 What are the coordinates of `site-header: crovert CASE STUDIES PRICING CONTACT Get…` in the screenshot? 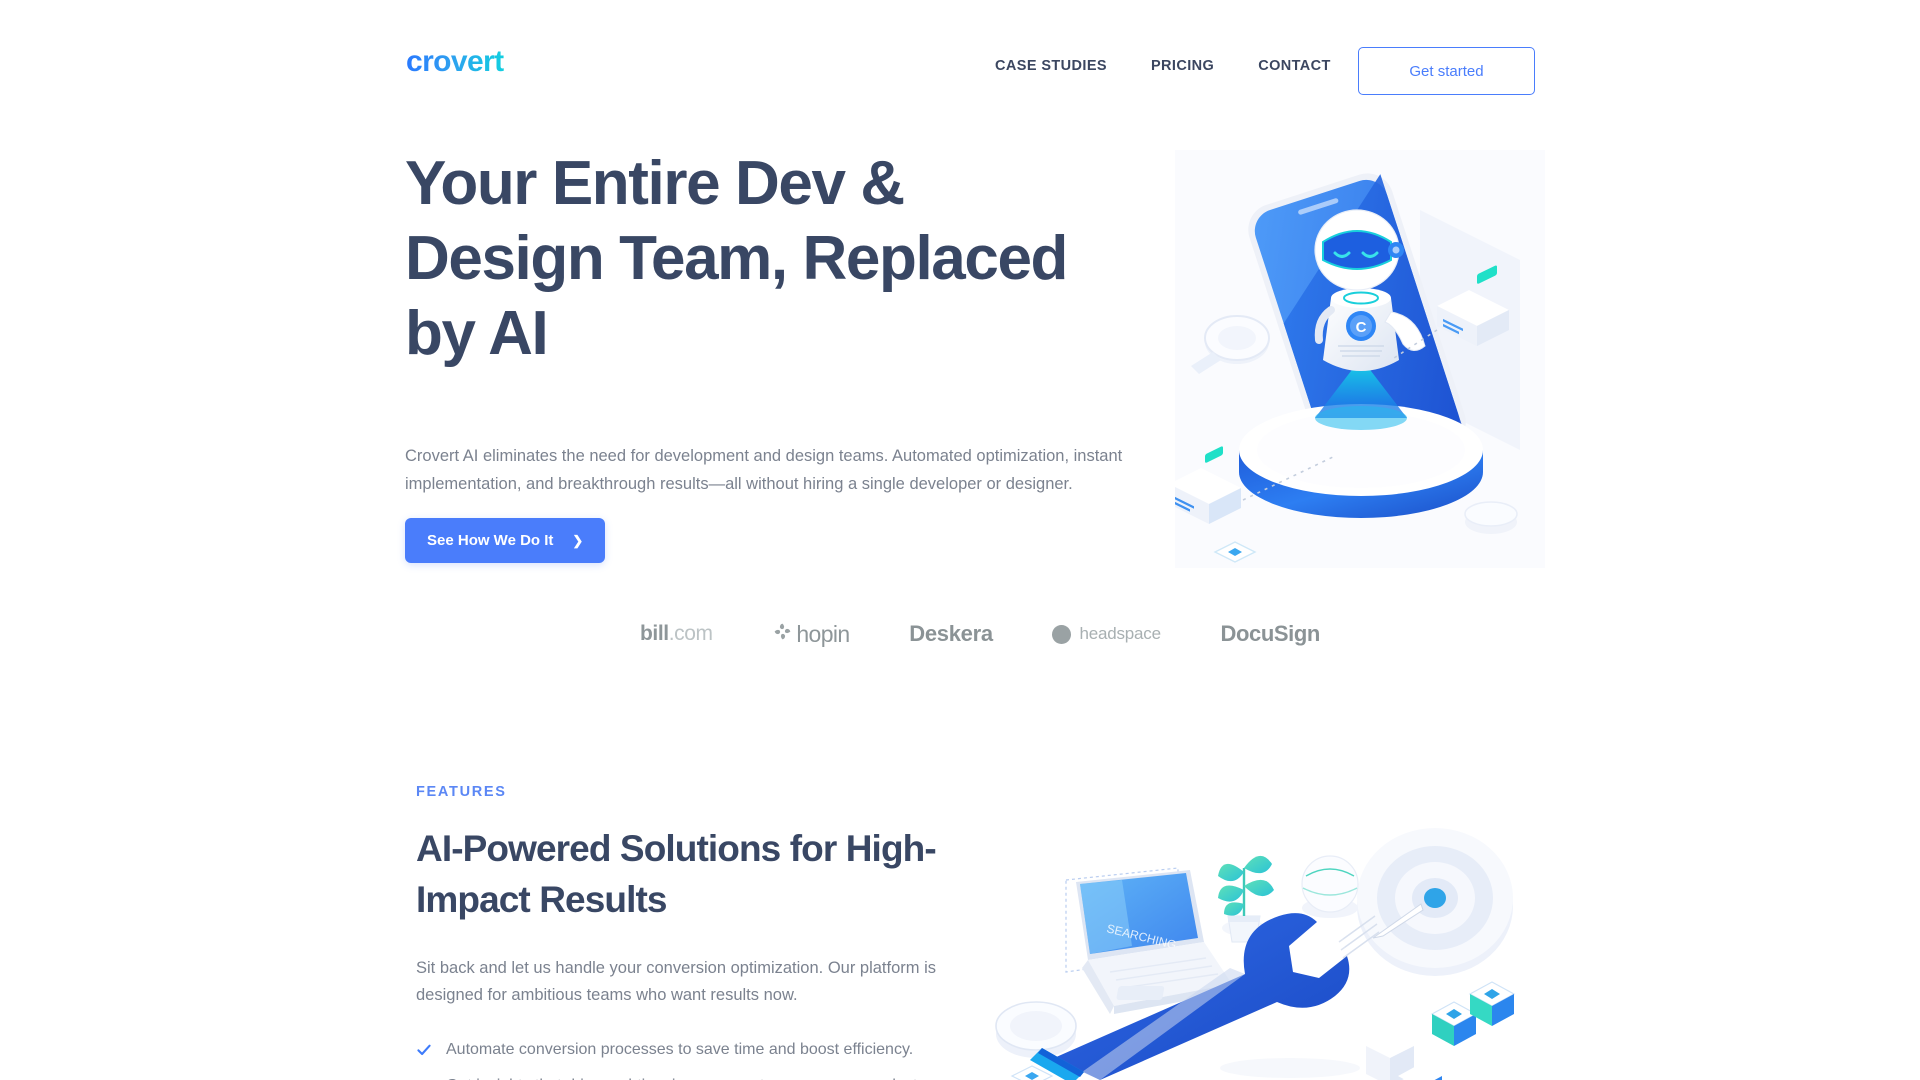 It's located at (960, 55).